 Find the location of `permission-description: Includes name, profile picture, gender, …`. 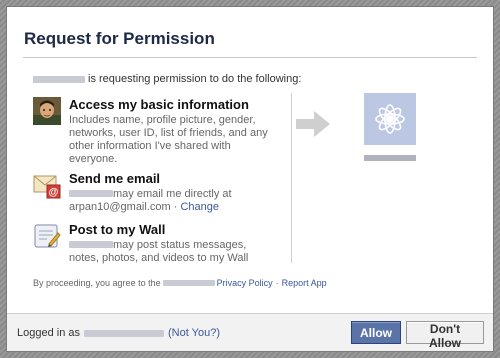

permission-description: Includes name, profile picture, gender, … is located at coordinates (168, 139).